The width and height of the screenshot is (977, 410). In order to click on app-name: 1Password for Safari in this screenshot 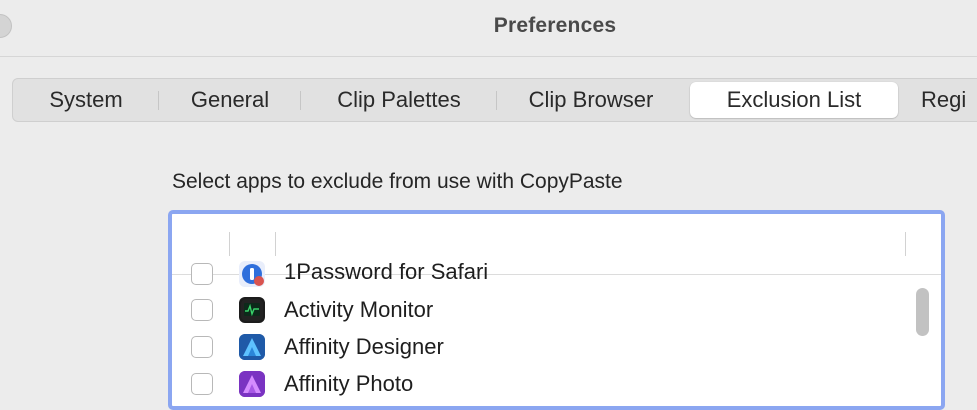, I will do `click(386, 271)`.